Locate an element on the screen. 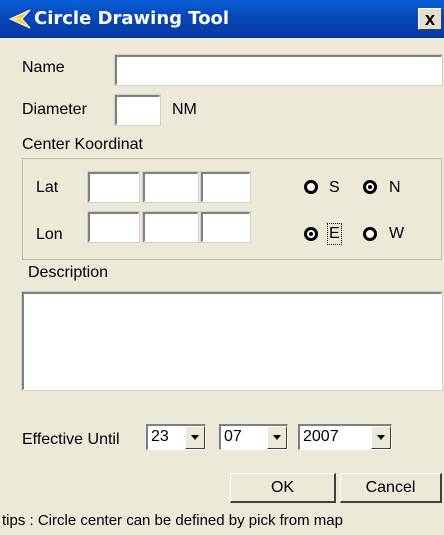 The width and height of the screenshot is (444, 535). name-label: Name is located at coordinates (43, 67).